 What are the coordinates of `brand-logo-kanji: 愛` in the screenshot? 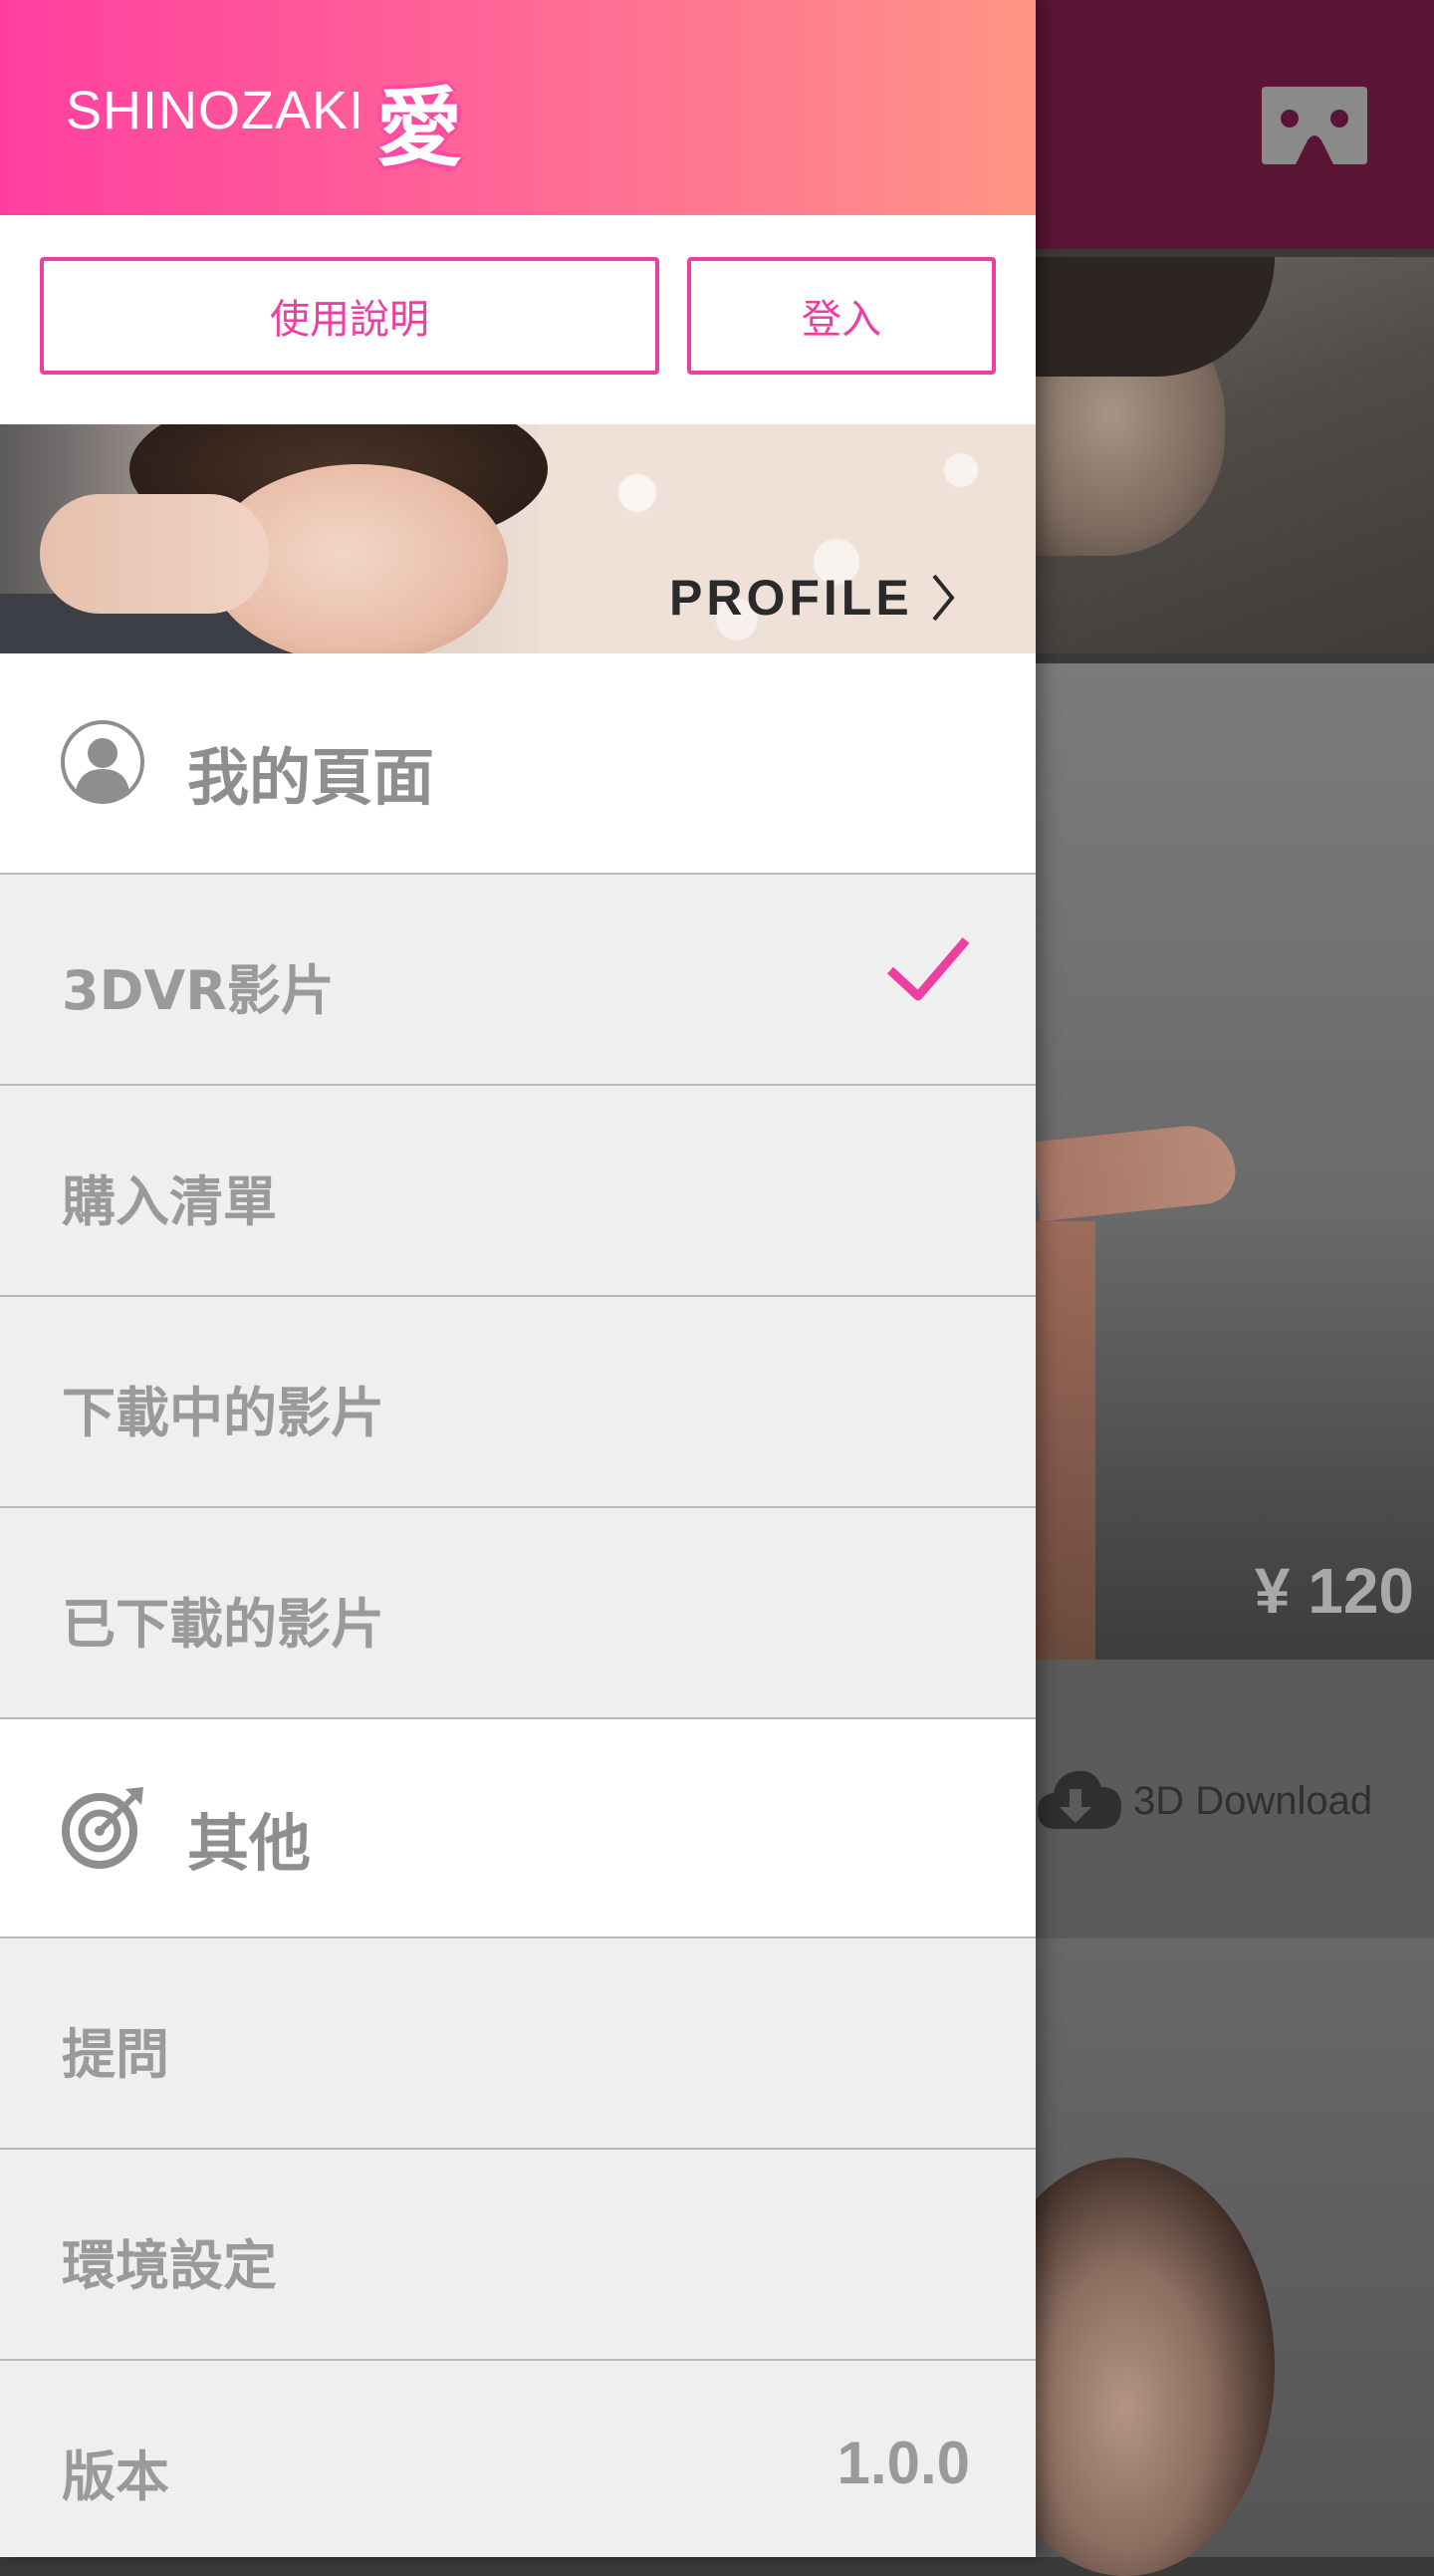 It's located at (419, 128).